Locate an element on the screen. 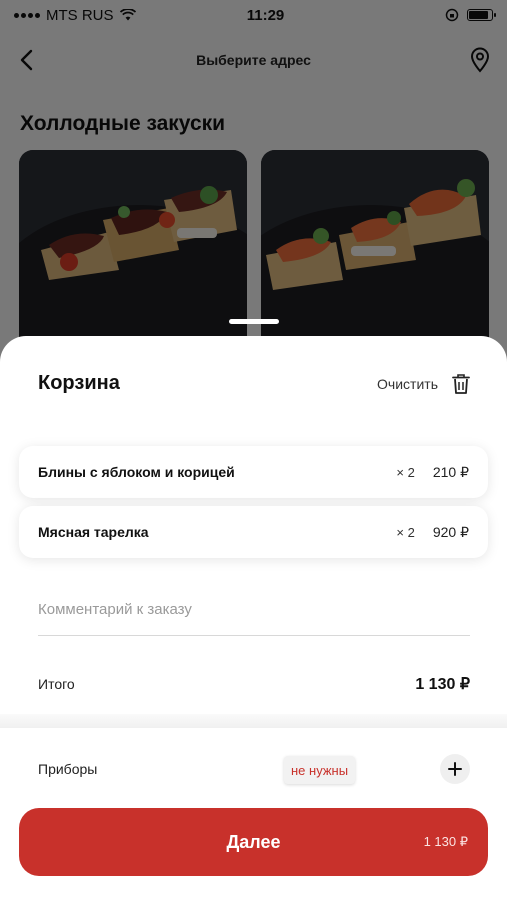  total-row: Итого 1 130 ₽ is located at coordinates (254, 684).